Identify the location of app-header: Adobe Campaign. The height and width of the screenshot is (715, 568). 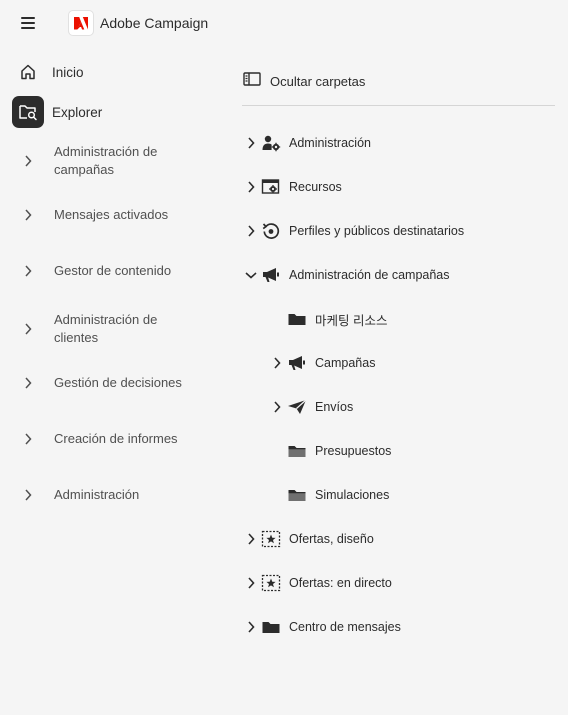
(284, 24).